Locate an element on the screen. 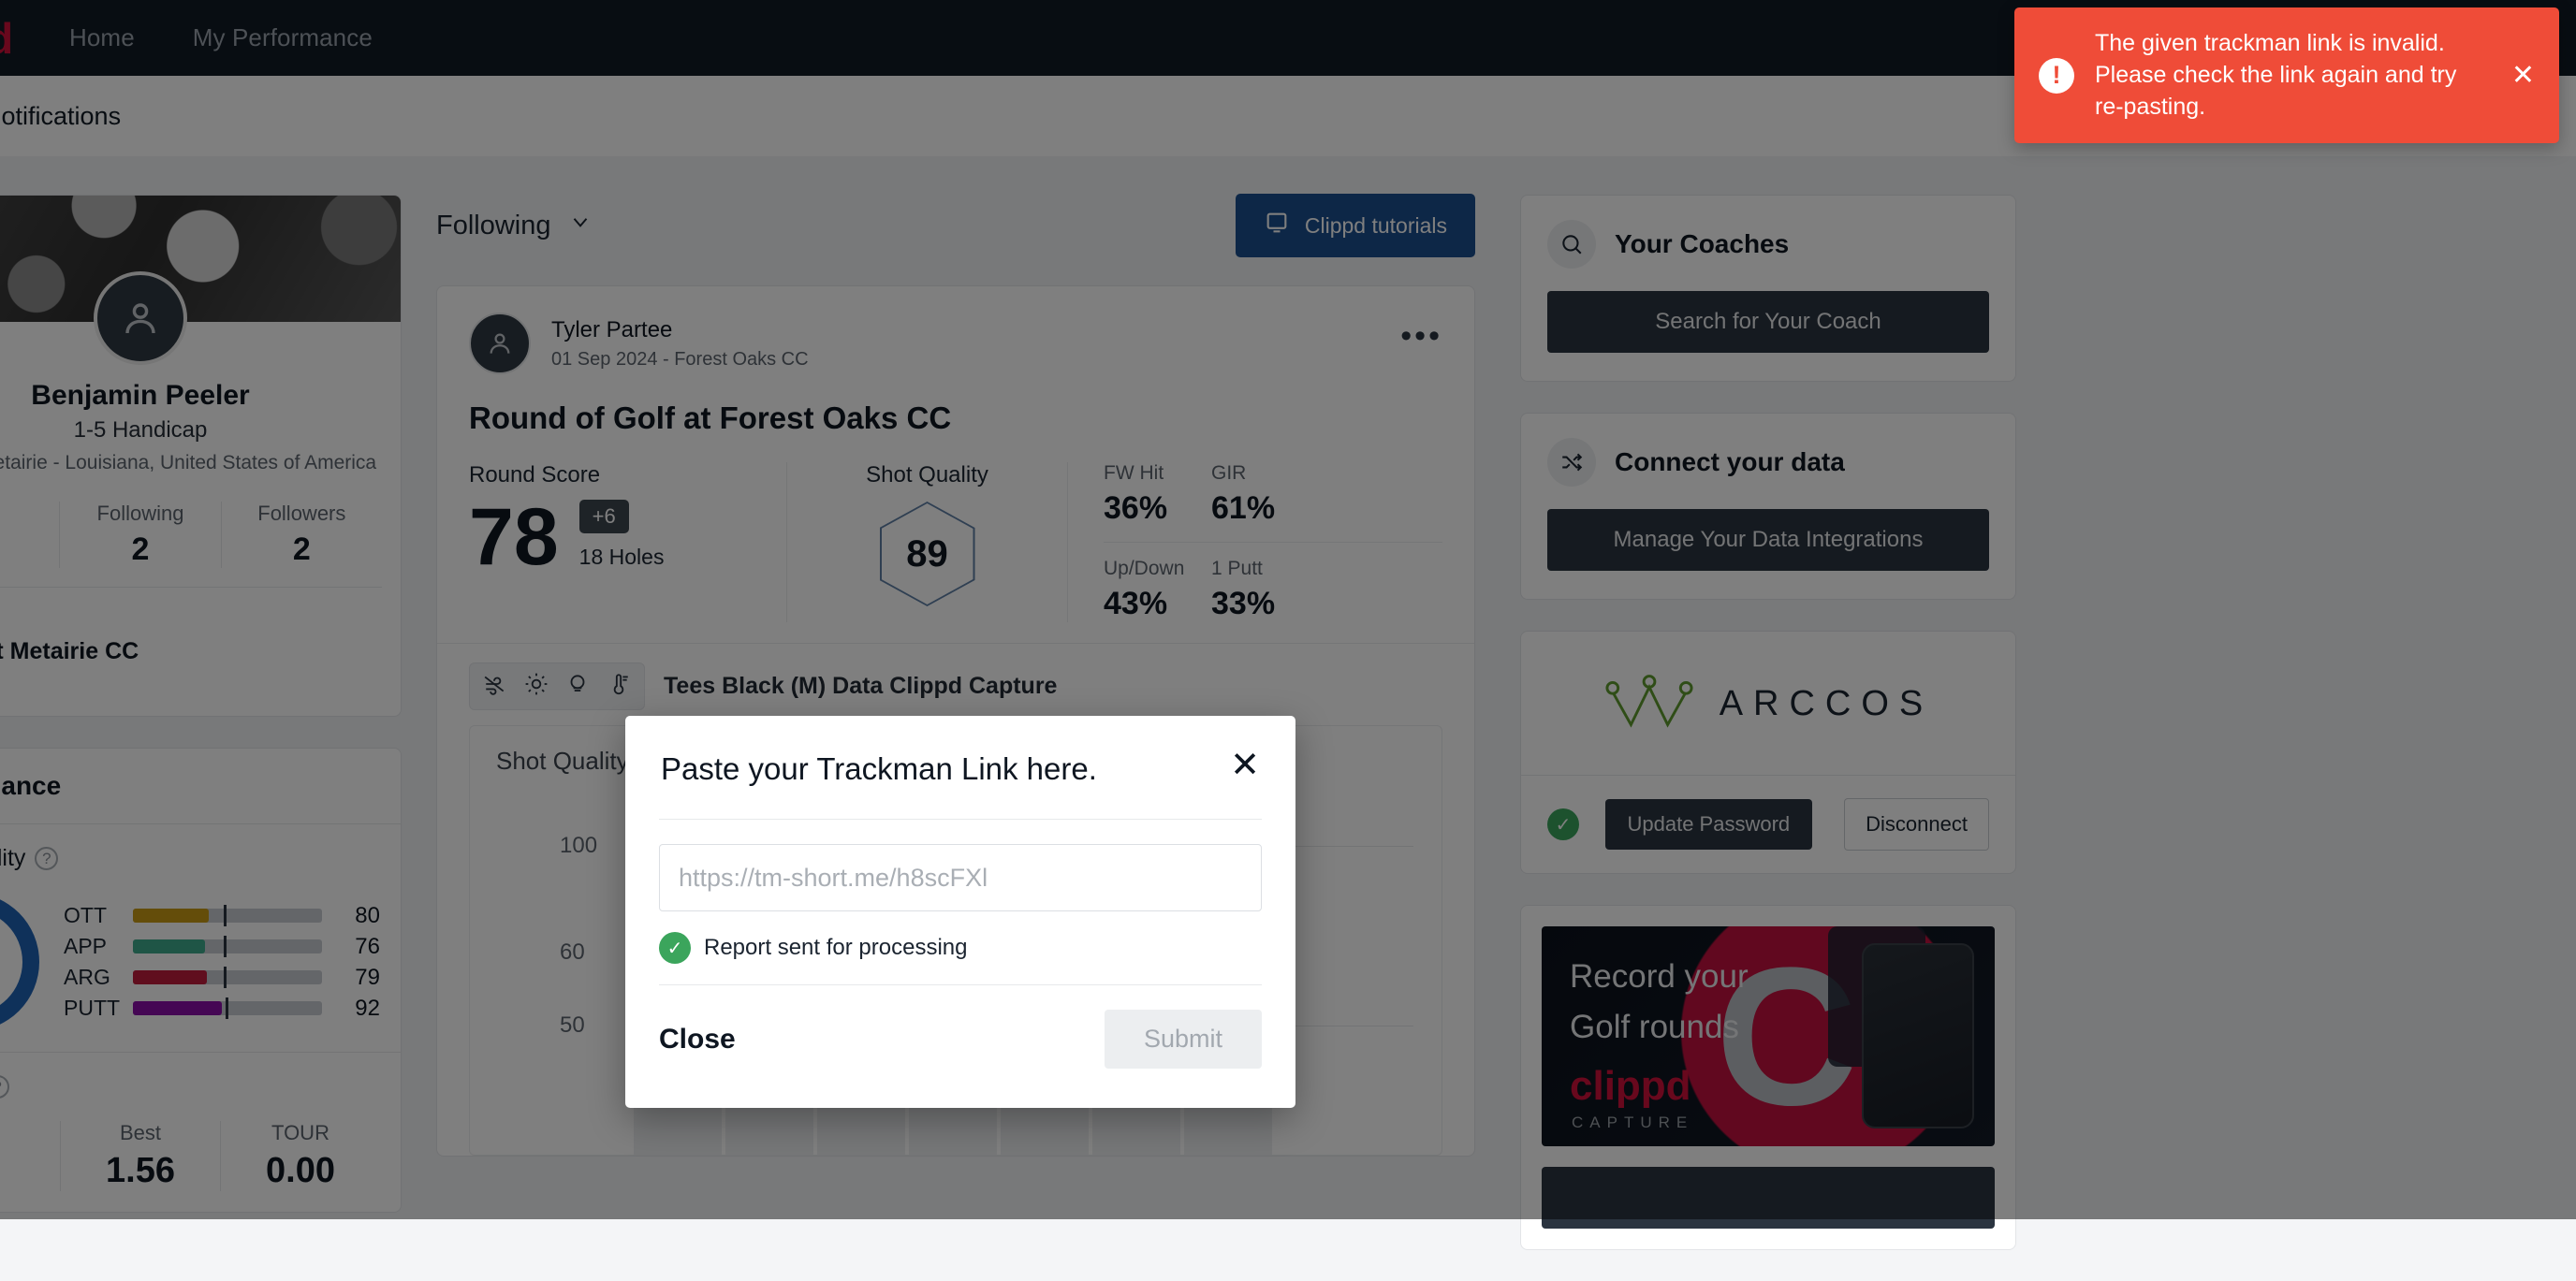 The image size is (2576, 1281). modal-header: Paste your Trackman Link here. ✕ is located at coordinates (960, 752).